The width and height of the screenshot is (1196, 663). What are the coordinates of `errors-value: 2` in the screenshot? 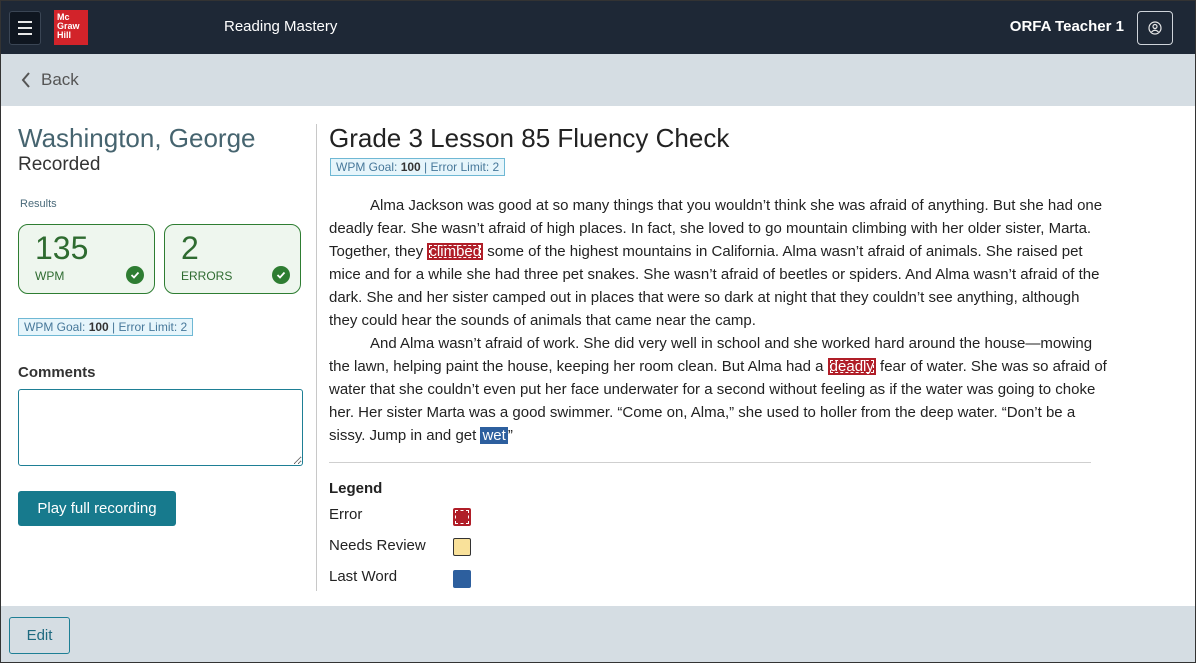 It's located at (190, 248).